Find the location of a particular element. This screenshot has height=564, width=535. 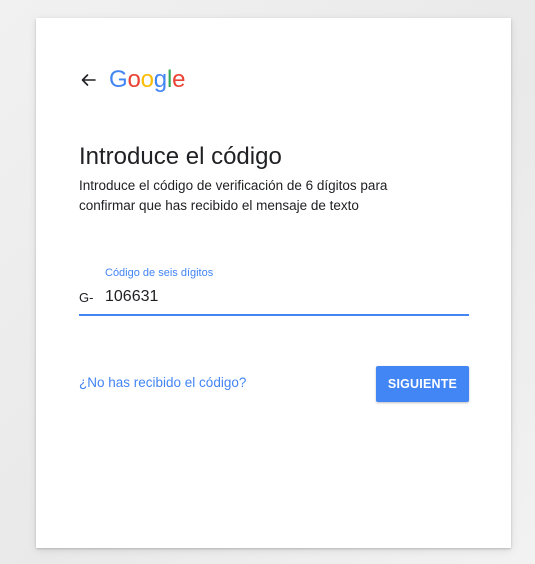

verification-code-field: Código de seis dígitos G- is located at coordinates (274, 292).